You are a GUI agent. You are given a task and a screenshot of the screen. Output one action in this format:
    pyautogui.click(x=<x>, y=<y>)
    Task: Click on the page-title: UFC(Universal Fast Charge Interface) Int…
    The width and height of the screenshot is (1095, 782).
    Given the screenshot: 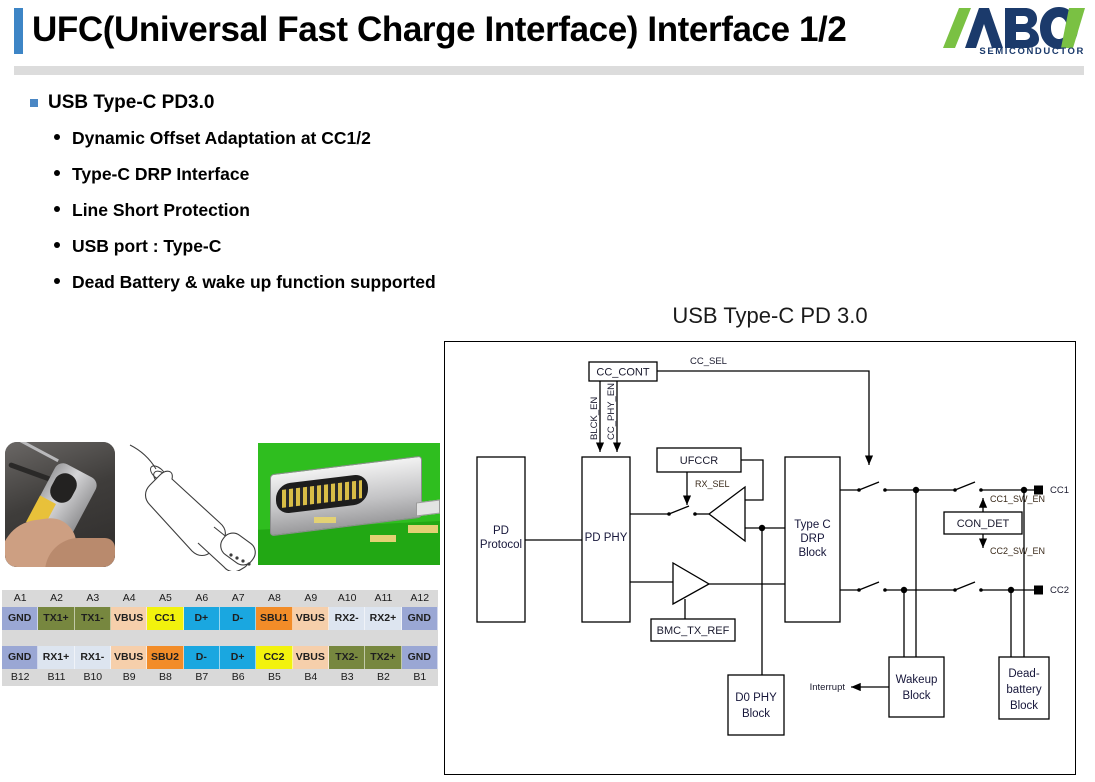 What is the action you would take?
    pyautogui.click(x=439, y=29)
    